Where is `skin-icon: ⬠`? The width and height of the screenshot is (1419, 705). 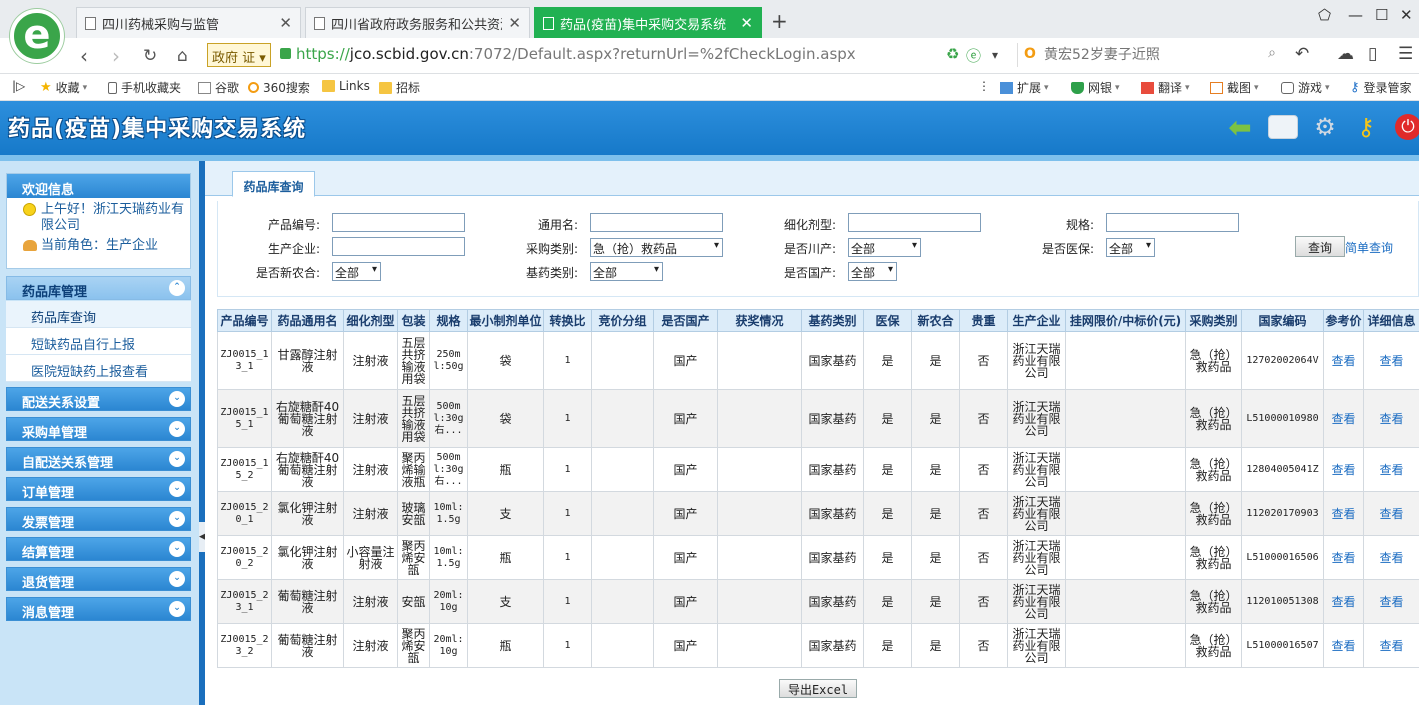 skin-icon: ⬠ is located at coordinates (1324, 15).